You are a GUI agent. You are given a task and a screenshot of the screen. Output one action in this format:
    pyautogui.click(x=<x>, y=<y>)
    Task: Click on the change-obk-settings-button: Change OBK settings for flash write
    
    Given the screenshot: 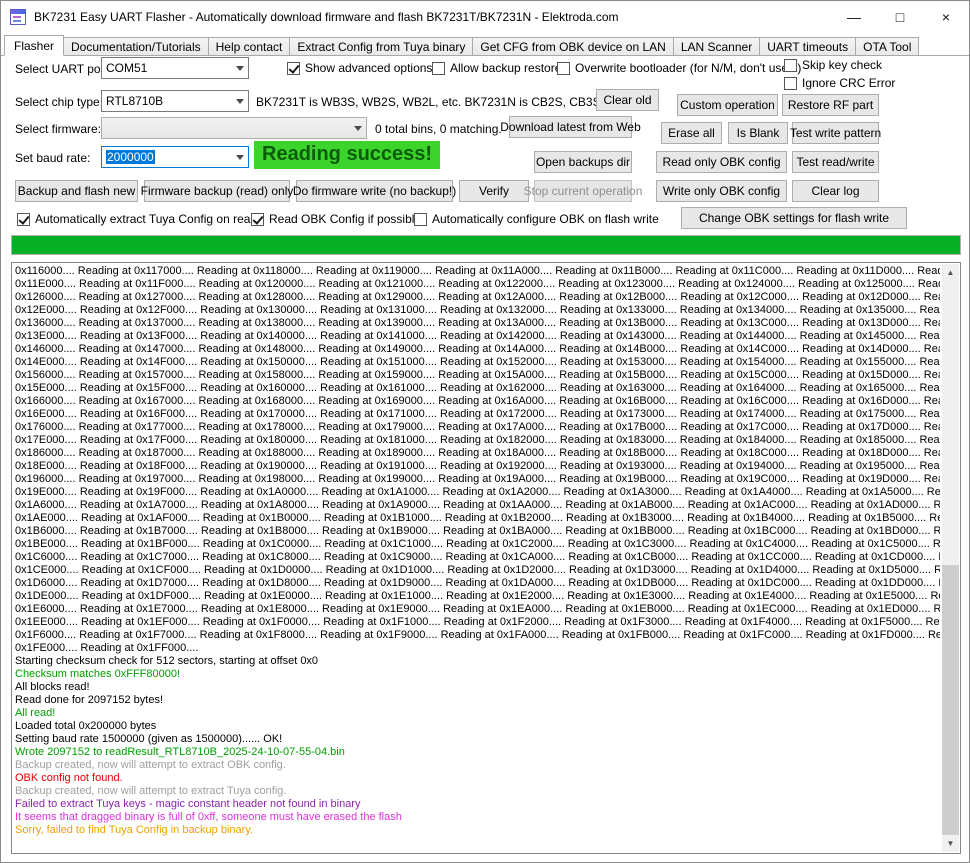 What is the action you would take?
    pyautogui.click(x=794, y=218)
    